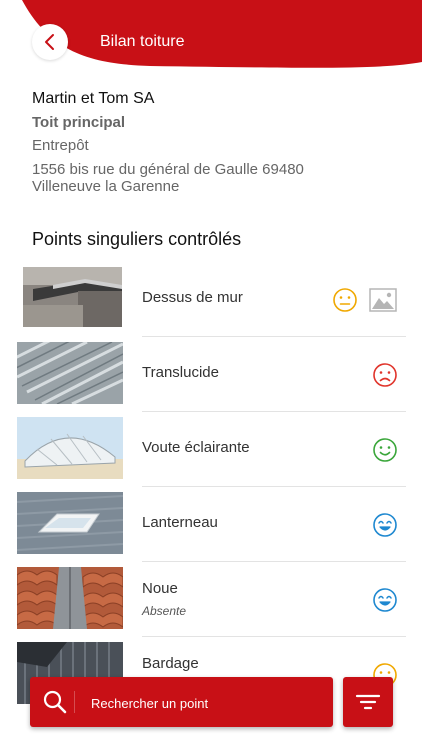 This screenshot has width=422, height=750. I want to click on filter-button, so click(368, 702).